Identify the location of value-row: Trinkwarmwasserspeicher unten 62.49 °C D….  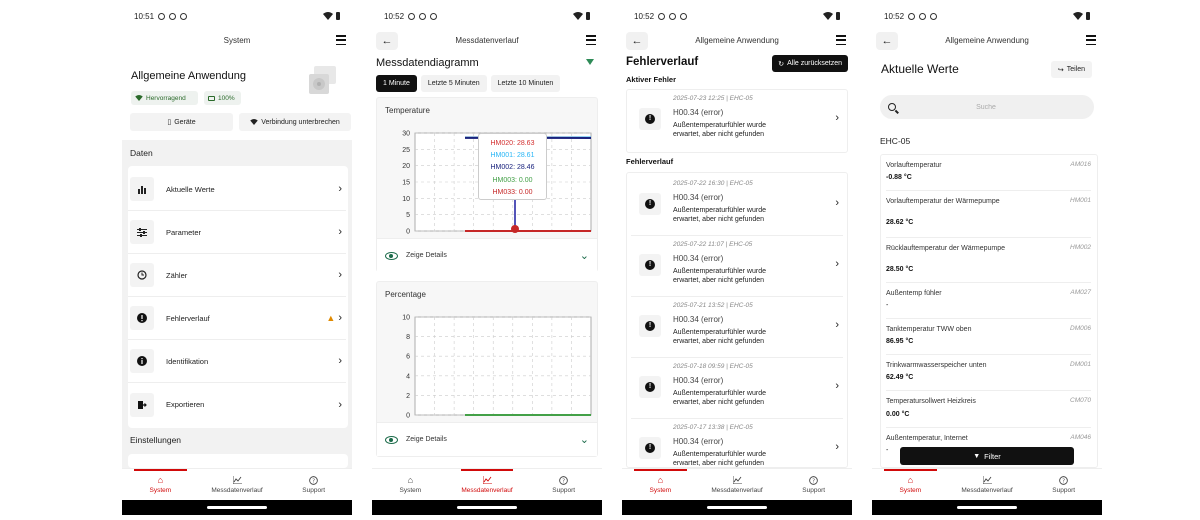
(988, 373).